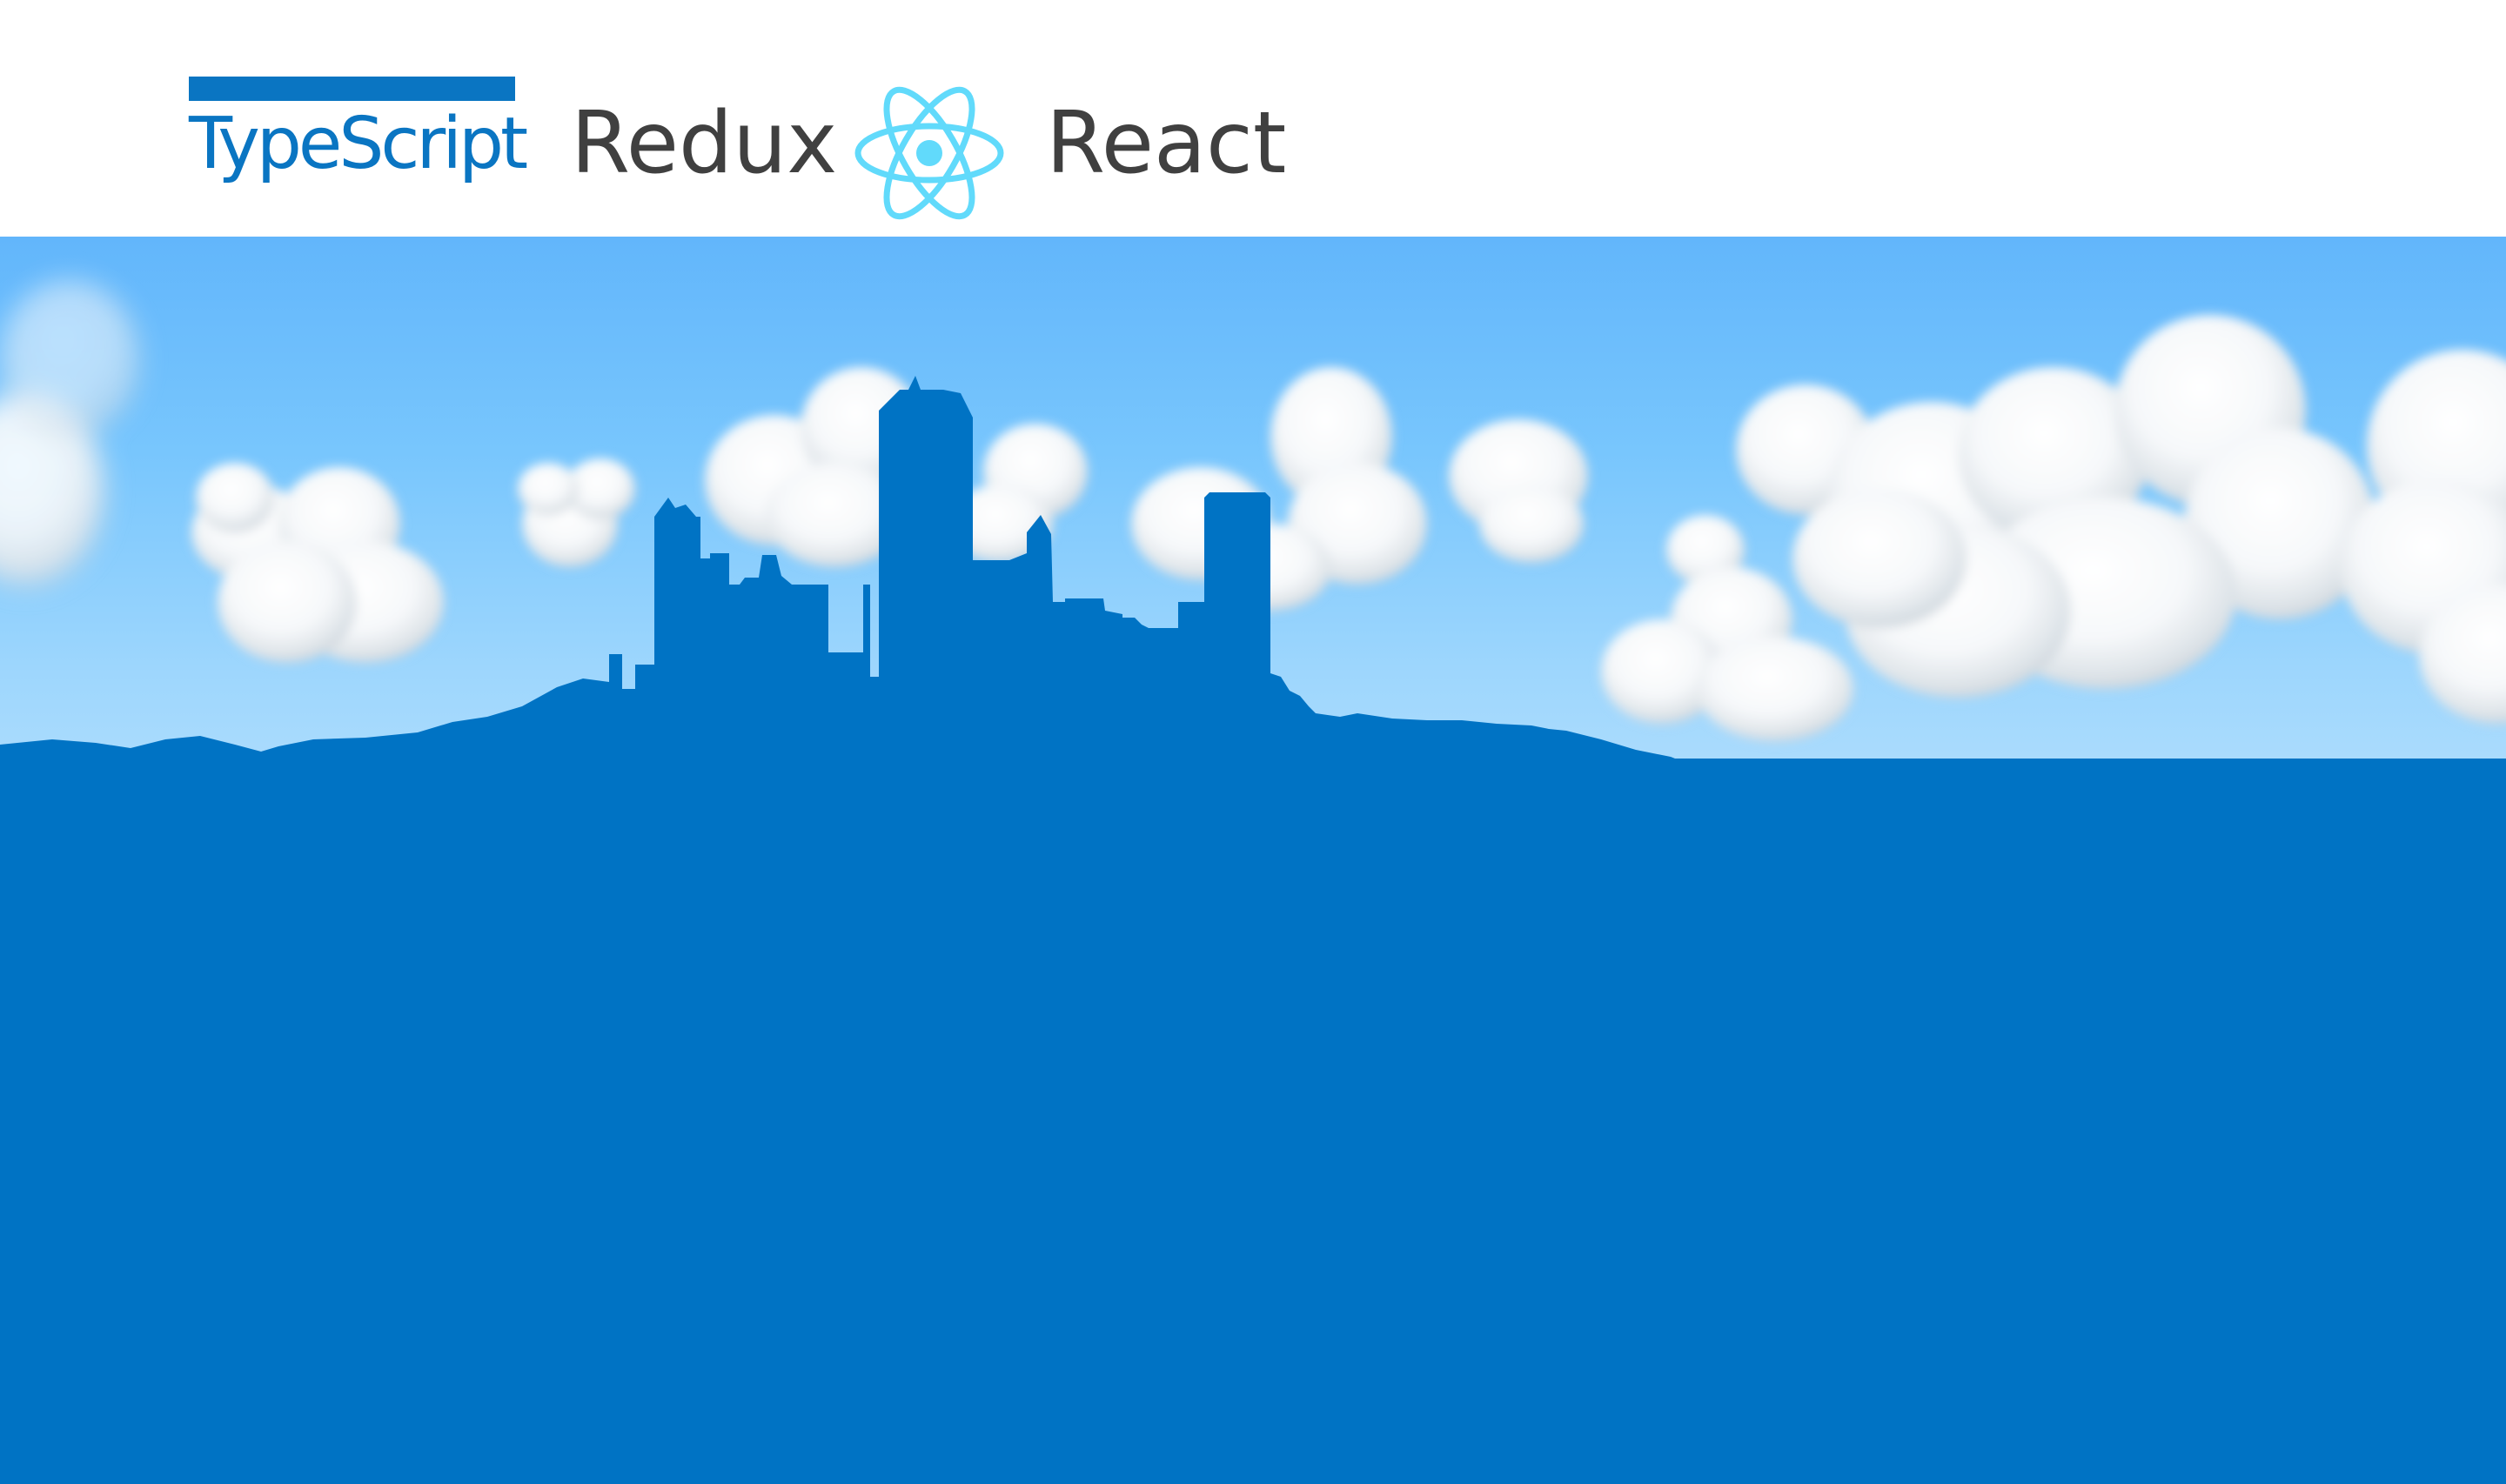 The width and height of the screenshot is (2506, 1484). Describe the element at coordinates (358, 144) in the screenshot. I see `typescript-logo-text: TypeScript` at that location.